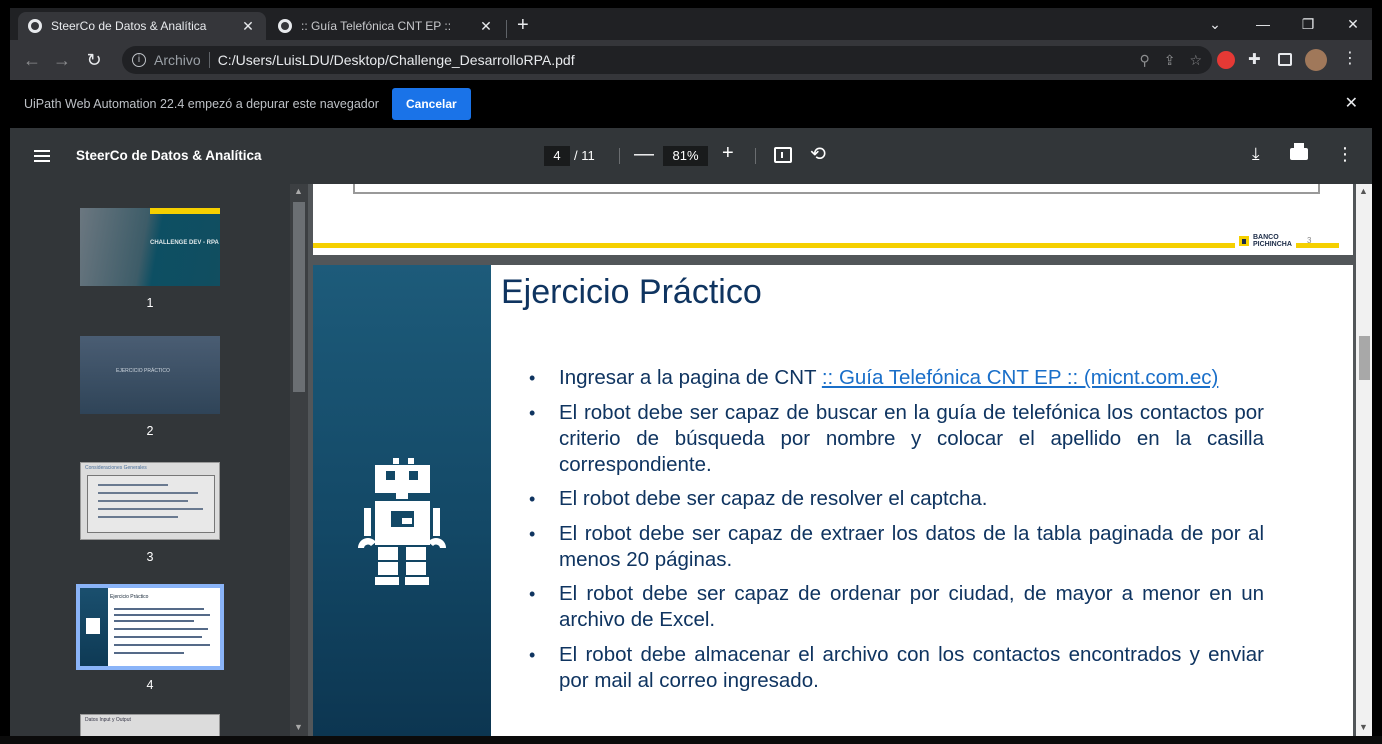 This screenshot has height=744, width=1382. Describe the element at coordinates (818, 154) in the screenshot. I see `rotate-icon: ⟲` at that location.